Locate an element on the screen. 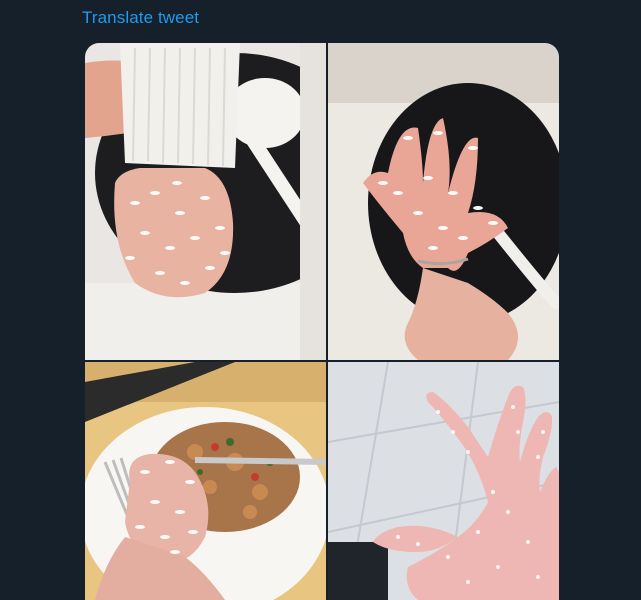 The width and height of the screenshot is (641, 600). translate-tweet-link: Translate tweet is located at coordinates (140, 18).